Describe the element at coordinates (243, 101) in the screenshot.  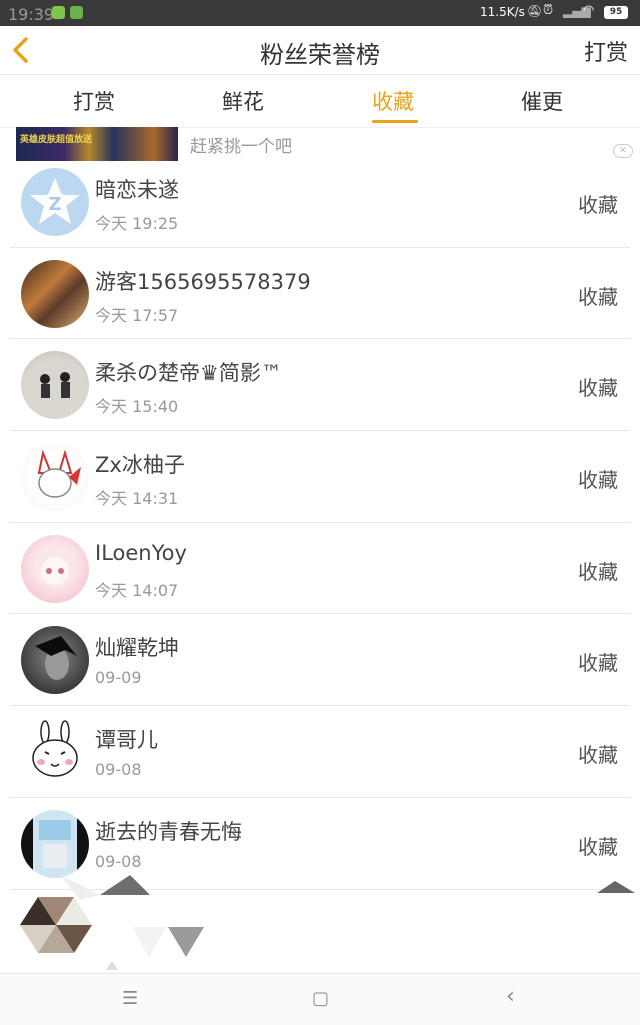
I see `tab-flowers: 鲜花` at that location.